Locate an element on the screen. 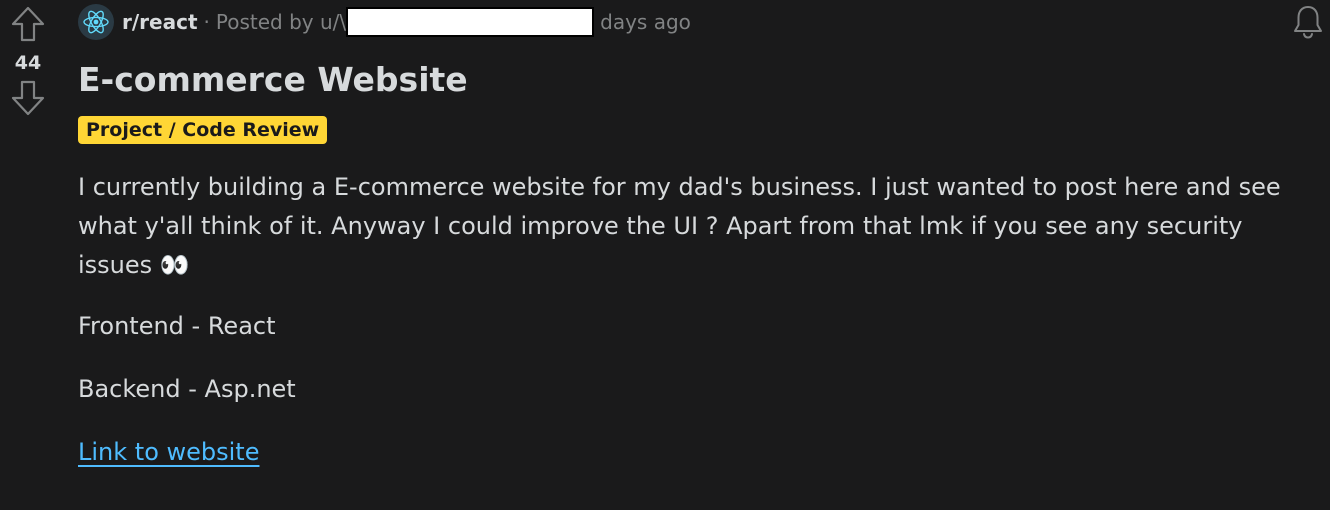  vote-count: 44 is located at coordinates (28, 63).